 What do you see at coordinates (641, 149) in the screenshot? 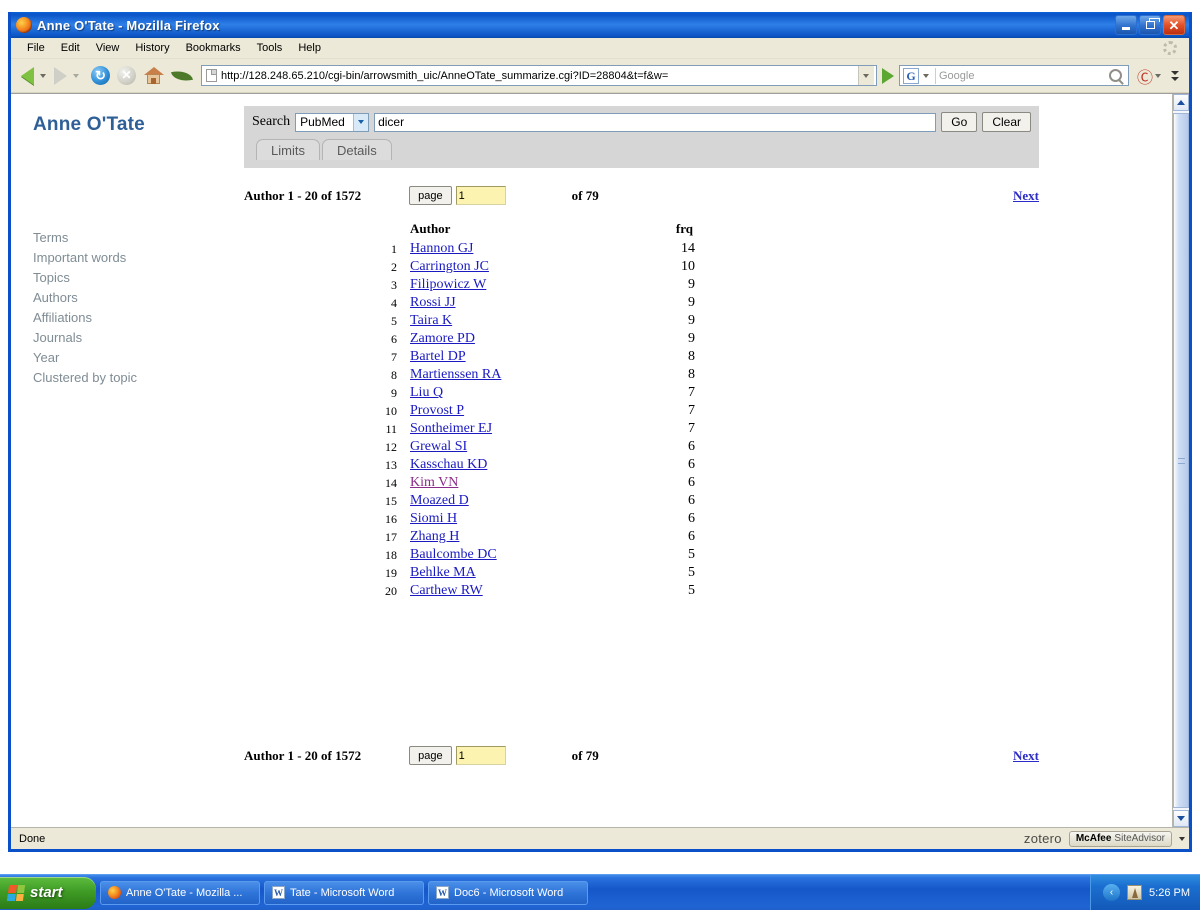
I see `search-tabs: Limits Details` at bounding box center [641, 149].